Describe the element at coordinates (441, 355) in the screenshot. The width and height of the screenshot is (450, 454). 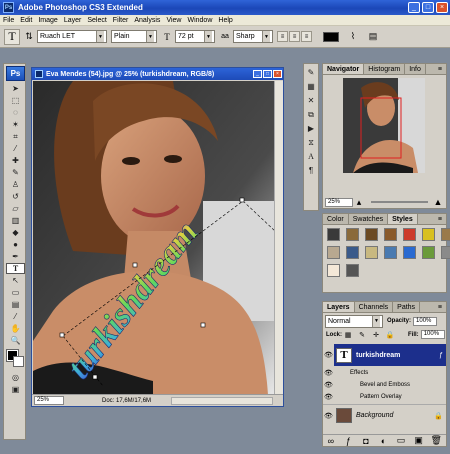
I see `layer-effects-icon: ƒ` at that location.